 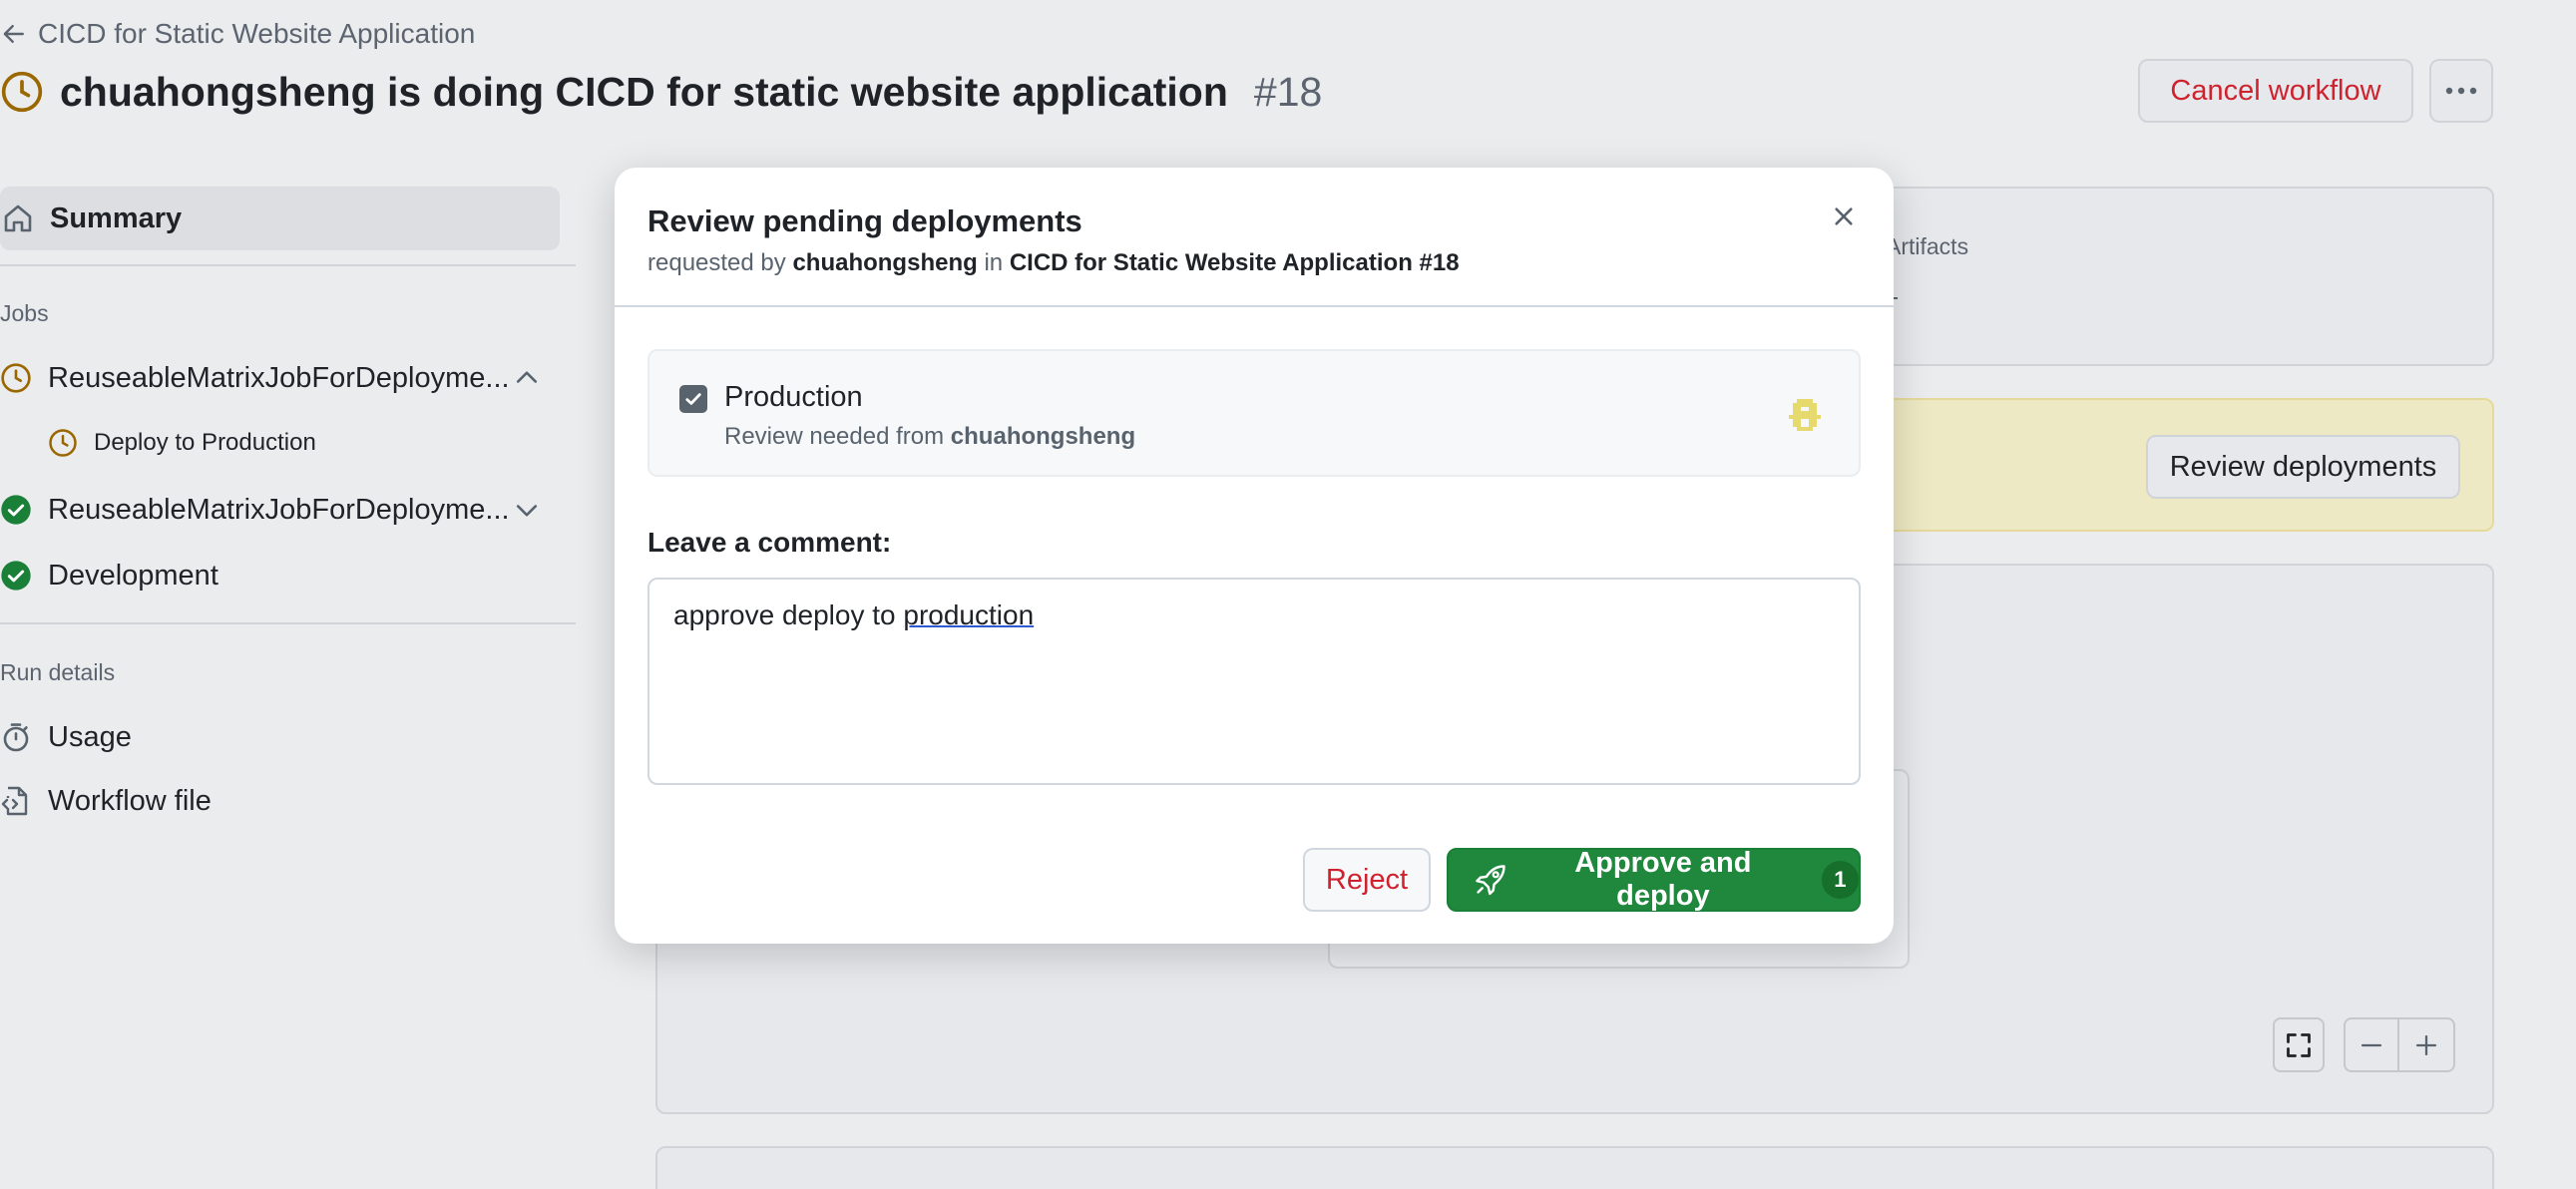 I want to click on fullscreen-icon, so click(x=2299, y=1044).